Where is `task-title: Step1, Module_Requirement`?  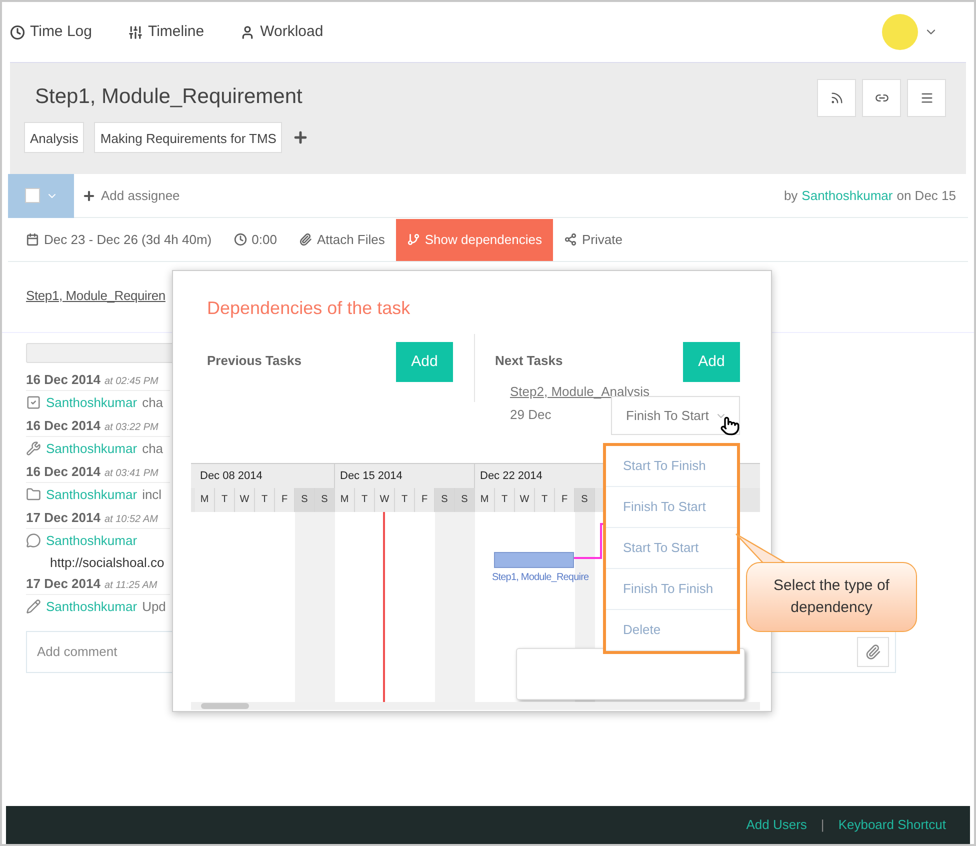
task-title: Step1, Module_Requirement is located at coordinates (169, 97).